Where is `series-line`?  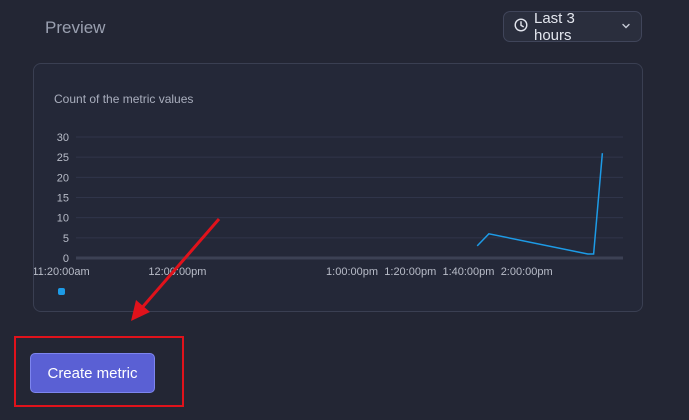 series-line is located at coordinates (540, 204).